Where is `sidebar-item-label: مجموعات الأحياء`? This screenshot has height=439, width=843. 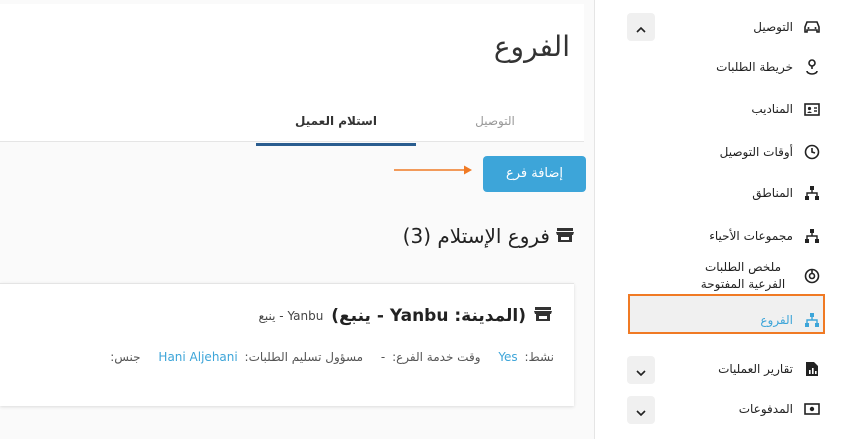 sidebar-item-label: مجموعات الأحياء is located at coordinates (751, 236).